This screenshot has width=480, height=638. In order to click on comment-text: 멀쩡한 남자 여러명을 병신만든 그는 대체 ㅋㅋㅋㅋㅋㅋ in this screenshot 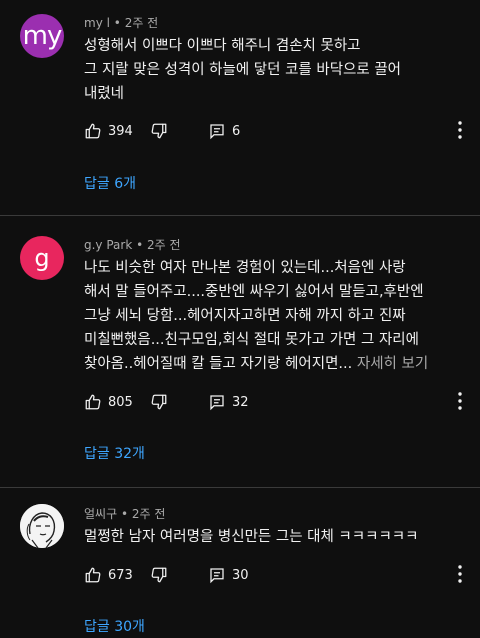, I will do `click(274, 537)`.